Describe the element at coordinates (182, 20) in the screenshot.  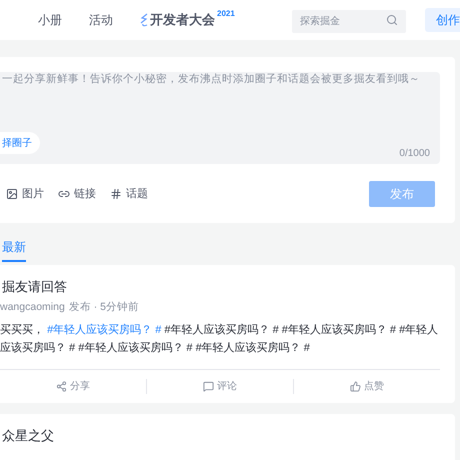
I see `logo-text: 开发者大会` at that location.